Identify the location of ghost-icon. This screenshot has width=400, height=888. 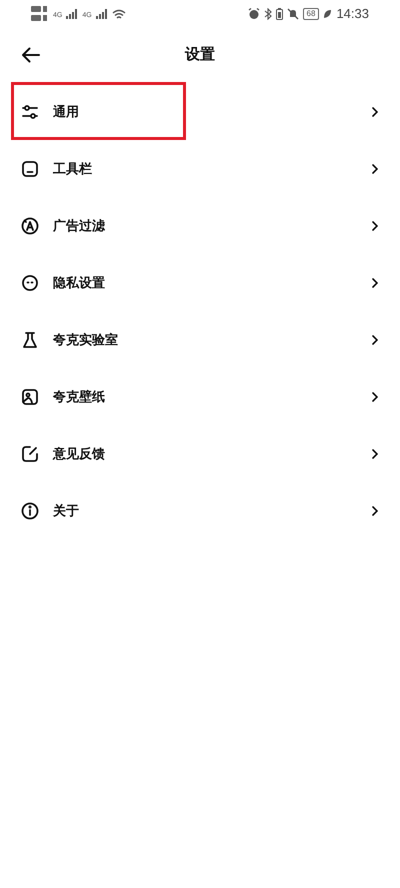
(30, 283).